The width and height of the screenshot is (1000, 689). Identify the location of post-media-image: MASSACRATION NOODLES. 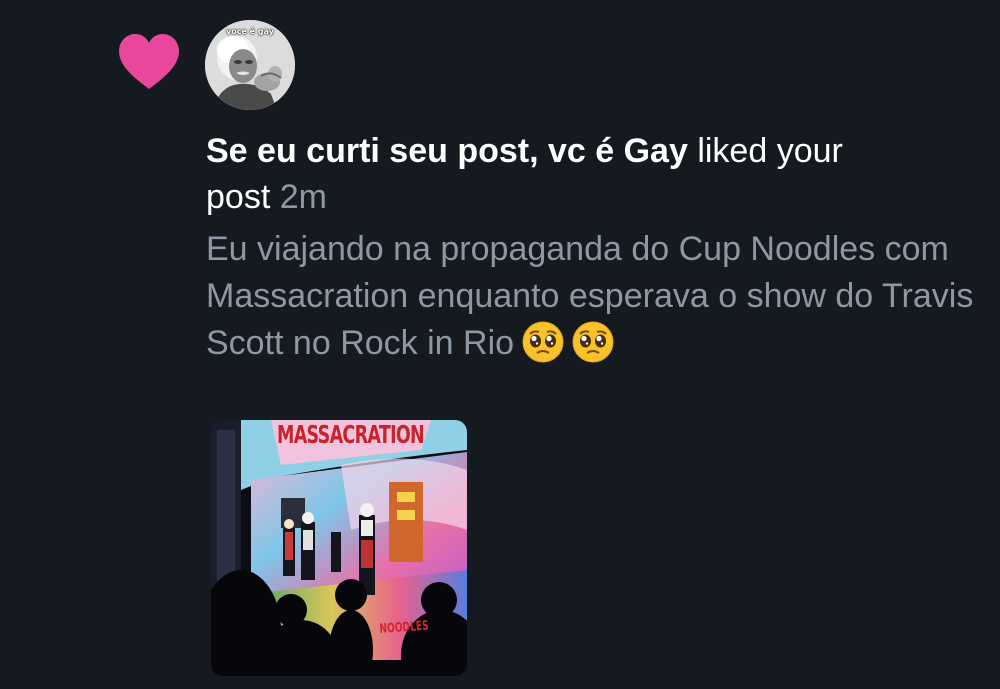
(339, 548).